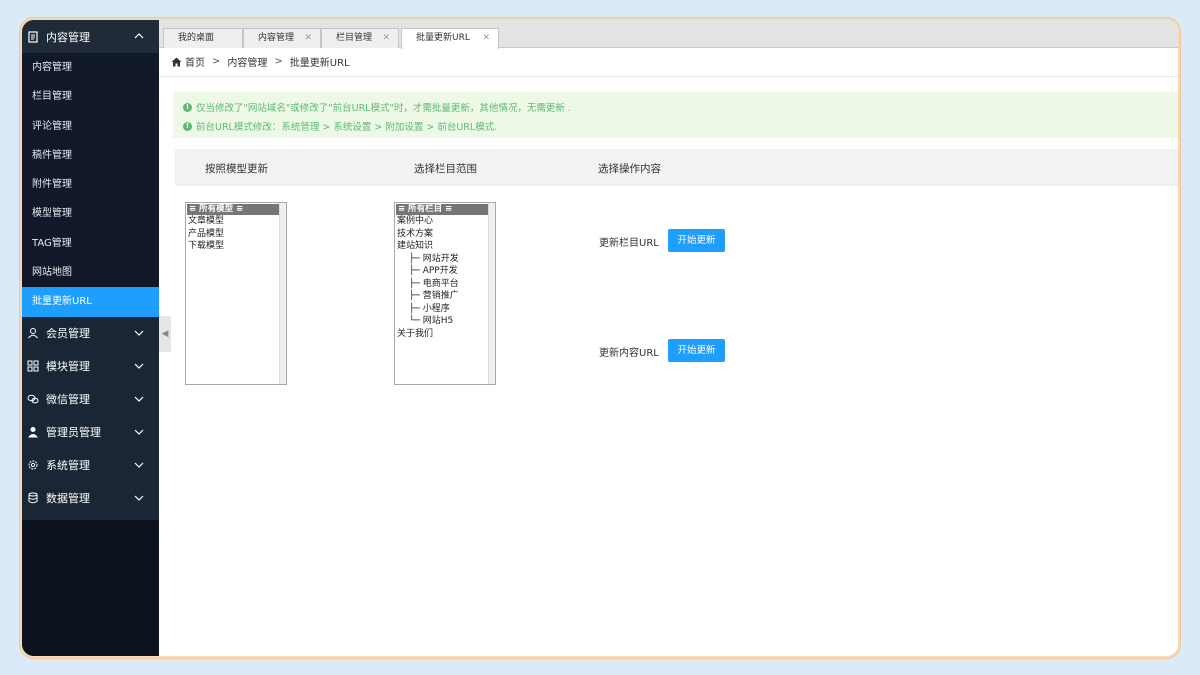  I want to click on header-operation: 选择操作内容, so click(629, 169).